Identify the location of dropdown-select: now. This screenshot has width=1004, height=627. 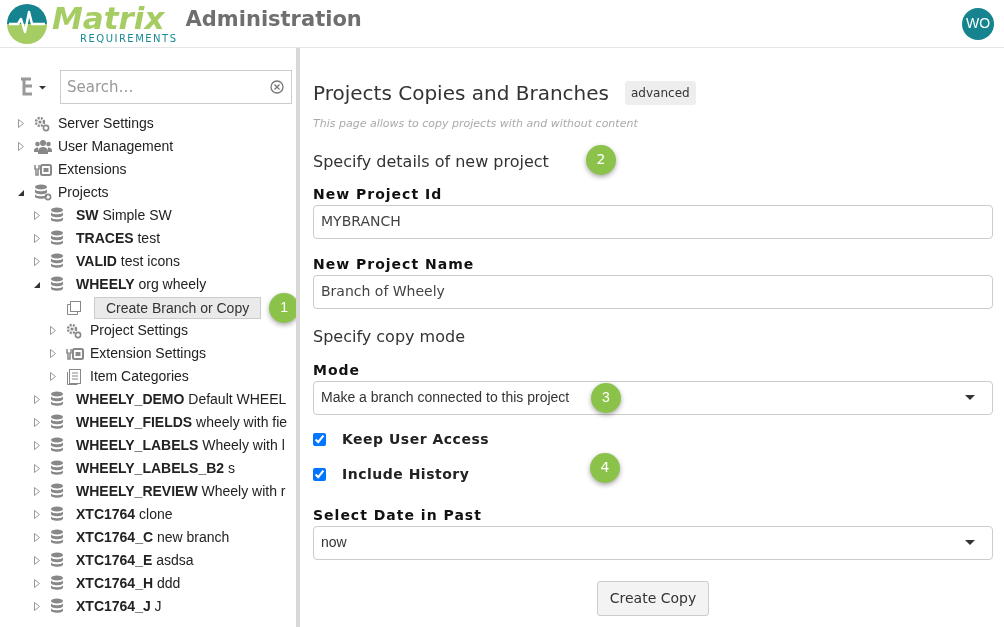
(653, 542).